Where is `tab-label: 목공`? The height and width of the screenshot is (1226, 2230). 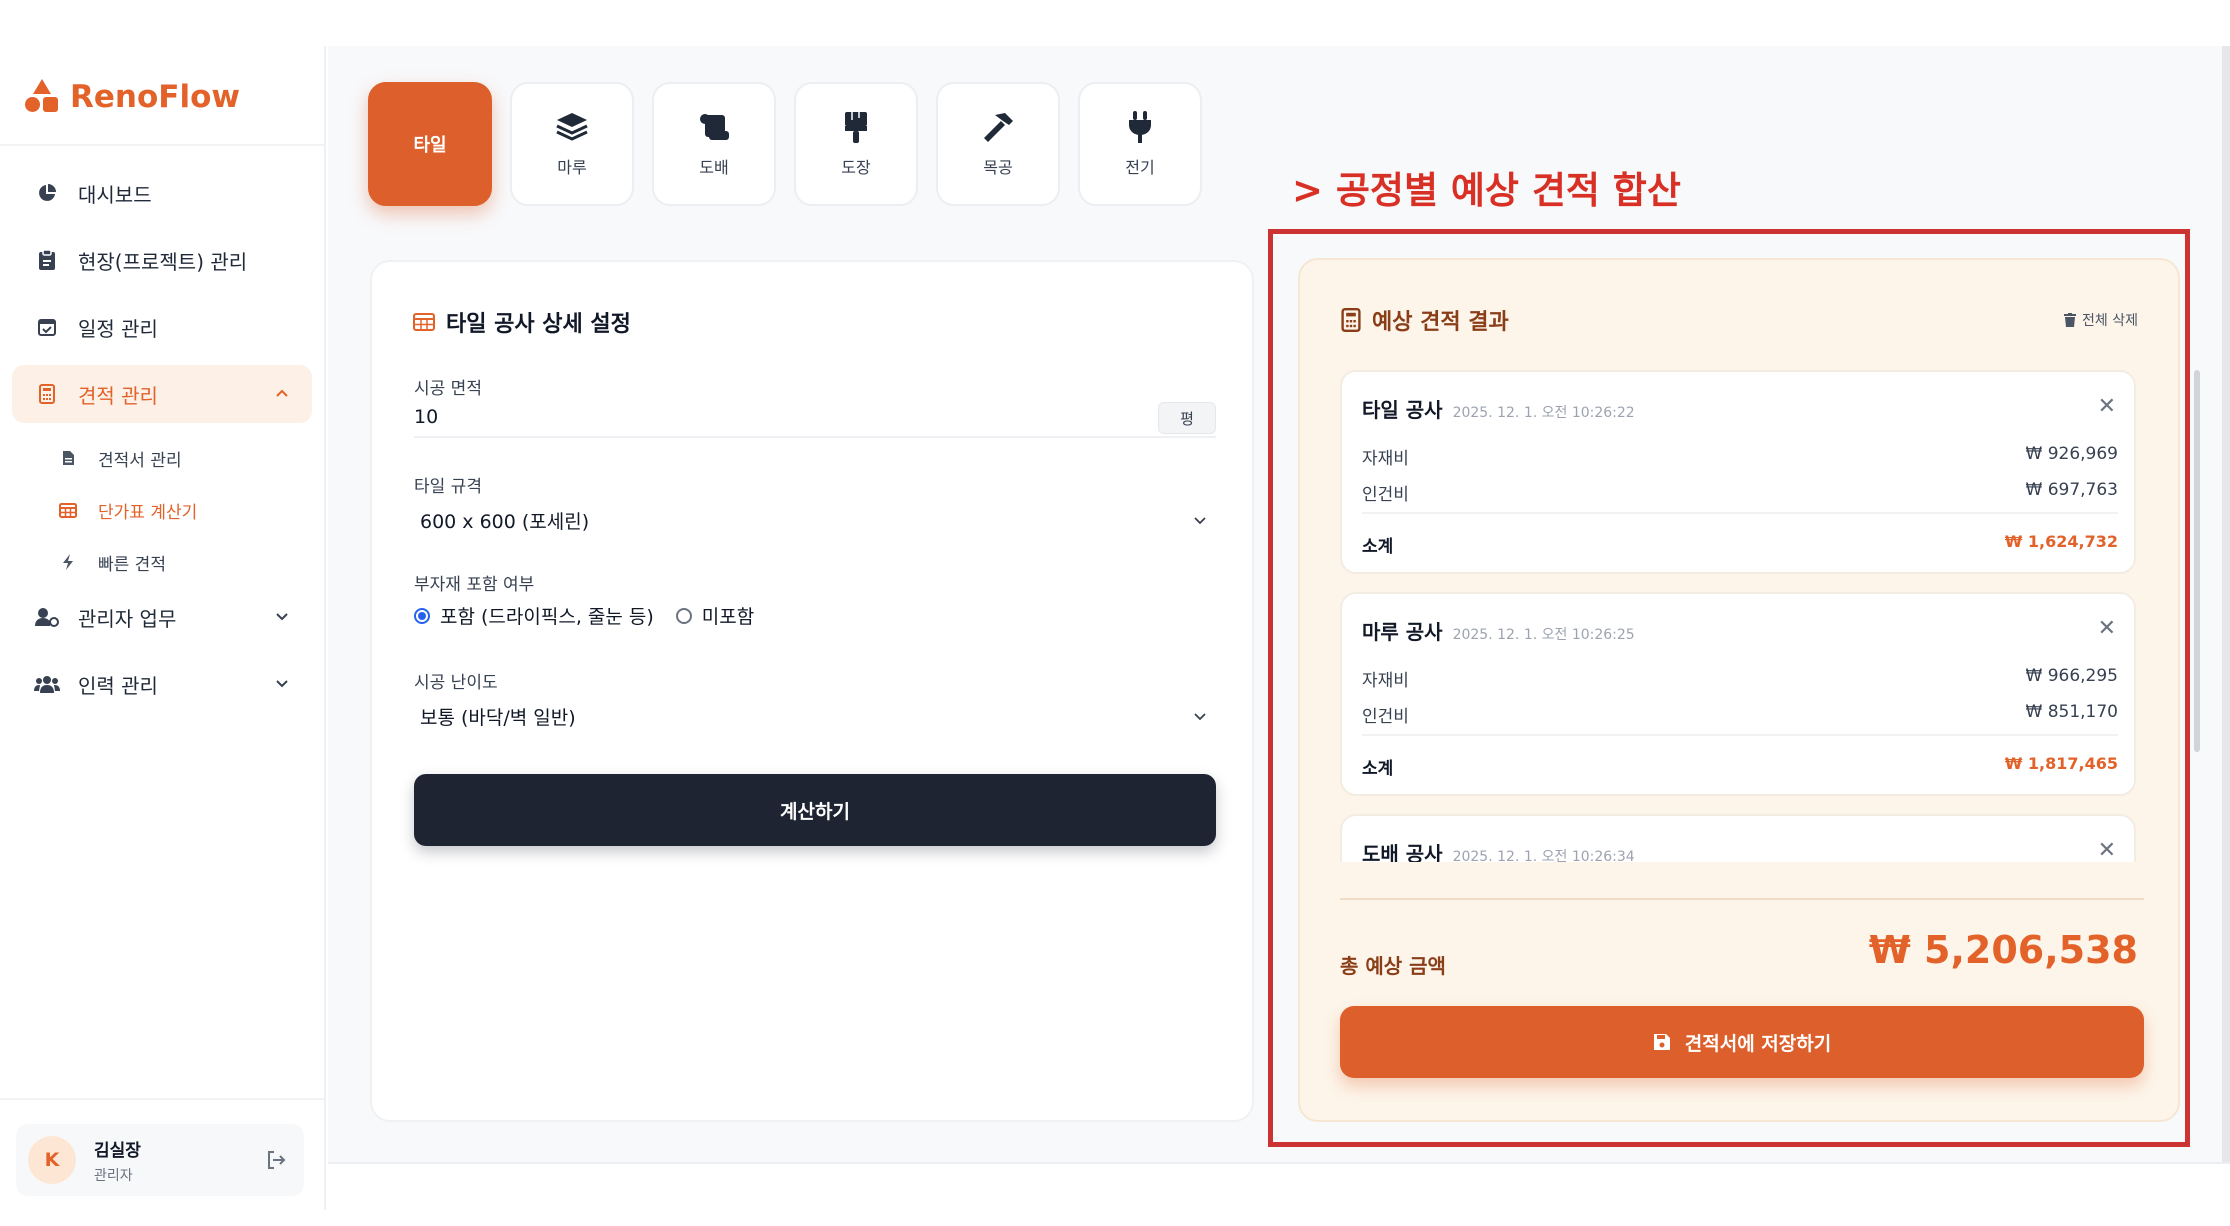 tab-label: 목공 is located at coordinates (998, 167).